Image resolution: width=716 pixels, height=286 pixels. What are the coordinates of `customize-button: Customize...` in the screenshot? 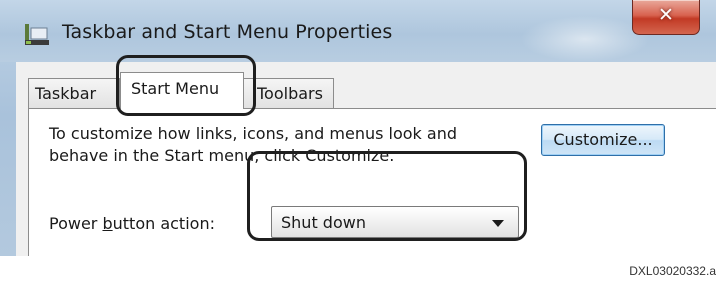 It's located at (603, 140).